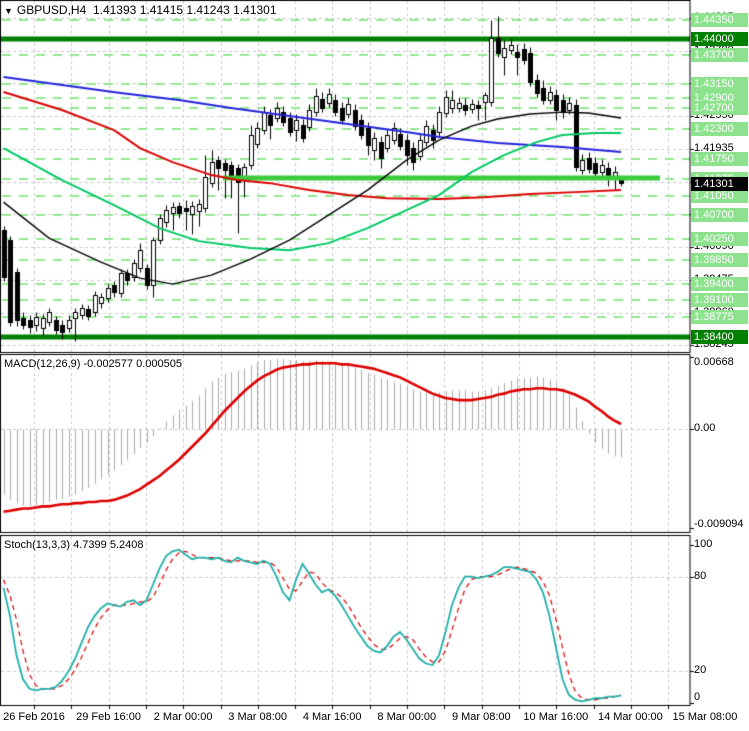 The image size is (749, 731). Describe the element at coordinates (700, 670) in the screenshot. I see `stoch-axis-label: 20` at that location.